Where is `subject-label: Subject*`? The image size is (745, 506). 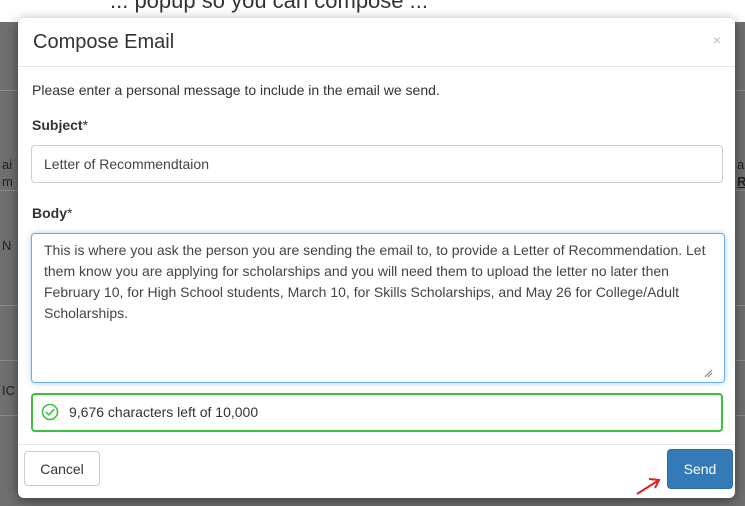 subject-label: Subject* is located at coordinates (60, 125).